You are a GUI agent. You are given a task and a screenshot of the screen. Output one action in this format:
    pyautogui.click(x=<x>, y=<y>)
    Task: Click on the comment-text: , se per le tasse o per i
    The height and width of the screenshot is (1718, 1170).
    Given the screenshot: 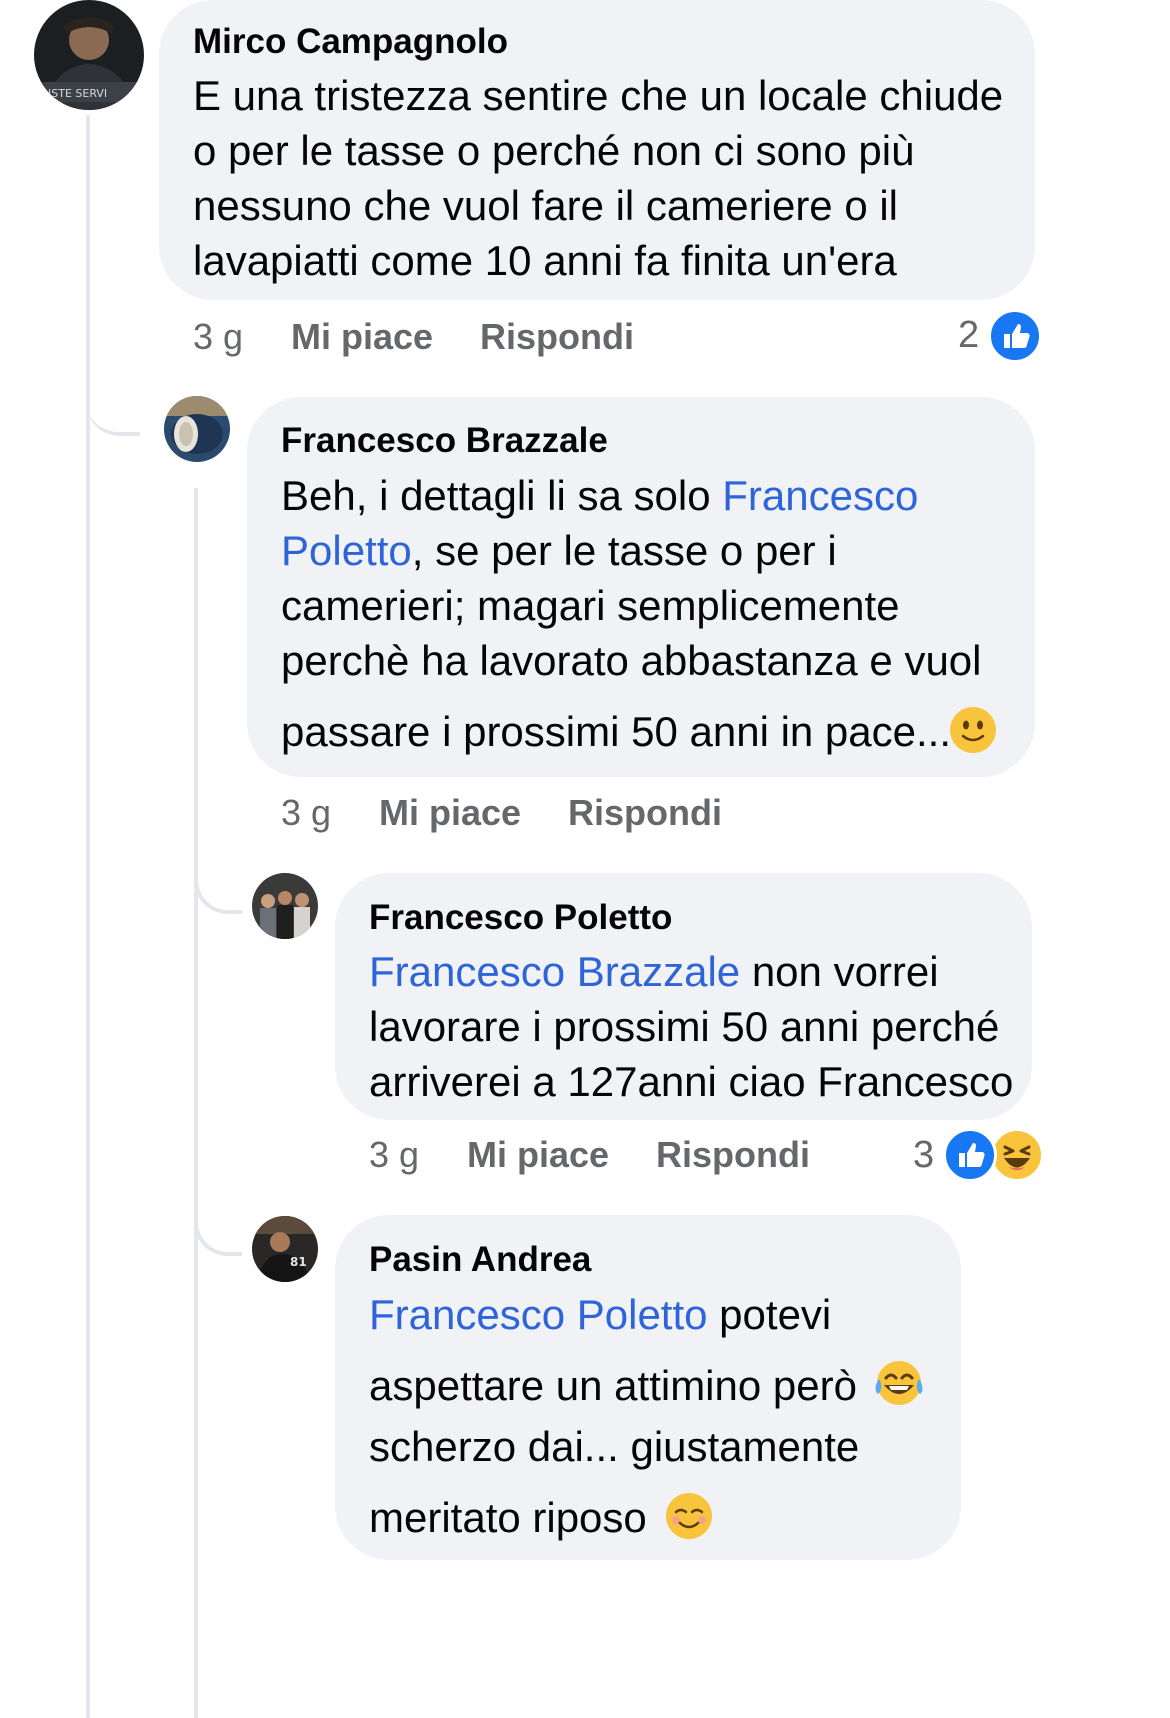 What is the action you would take?
    pyautogui.click(x=624, y=550)
    